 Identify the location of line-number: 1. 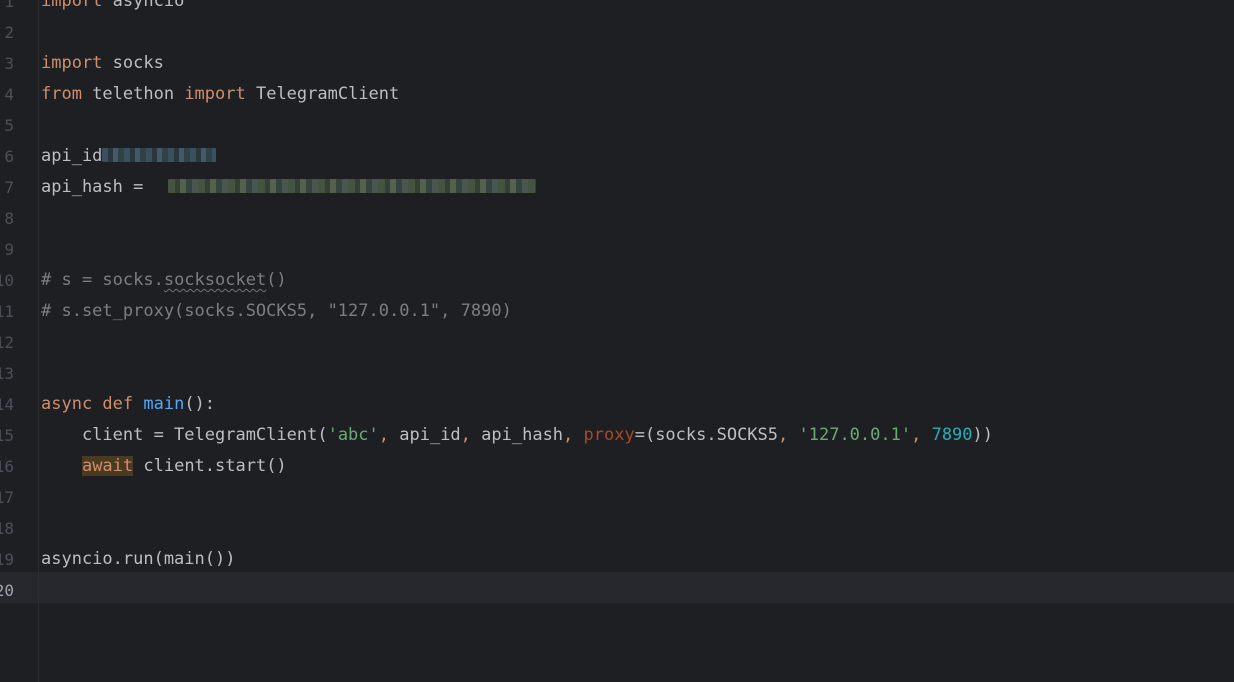
(9, 5).